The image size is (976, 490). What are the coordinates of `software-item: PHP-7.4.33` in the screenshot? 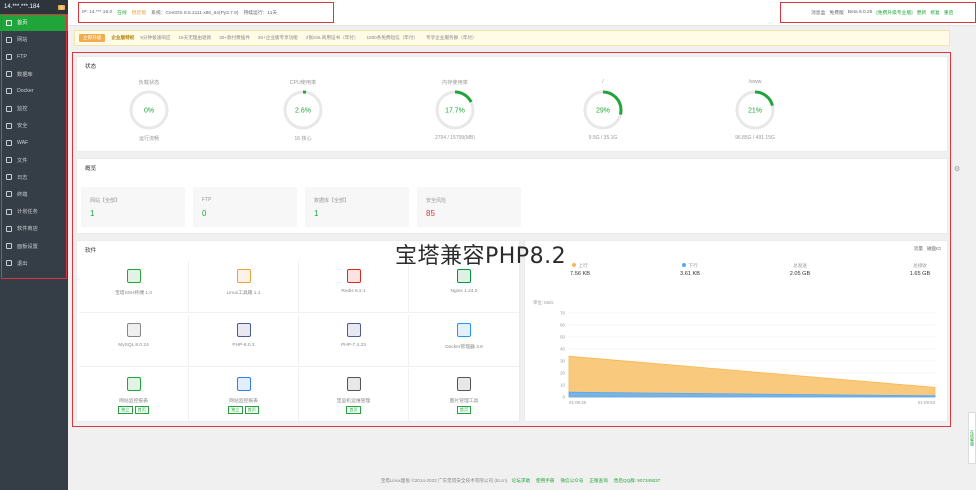 It's located at (354, 341).